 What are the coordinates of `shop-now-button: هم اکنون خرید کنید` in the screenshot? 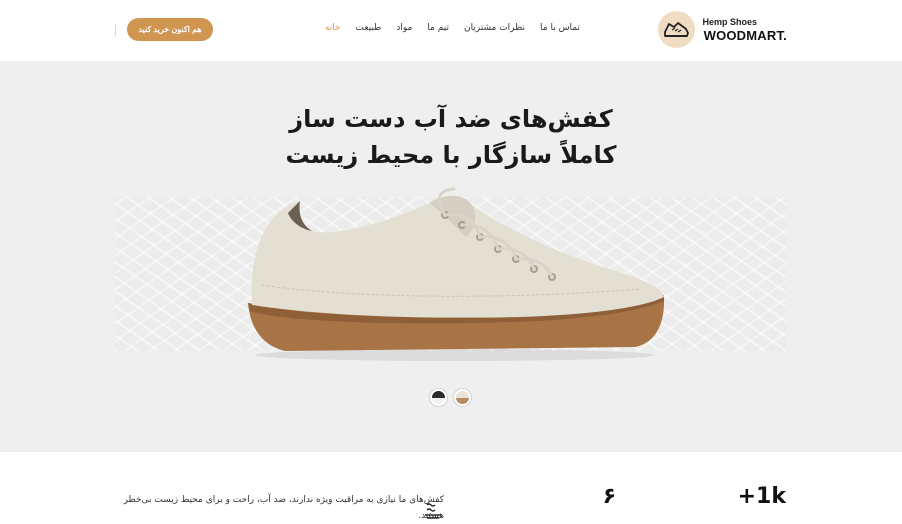 It's located at (170, 29).